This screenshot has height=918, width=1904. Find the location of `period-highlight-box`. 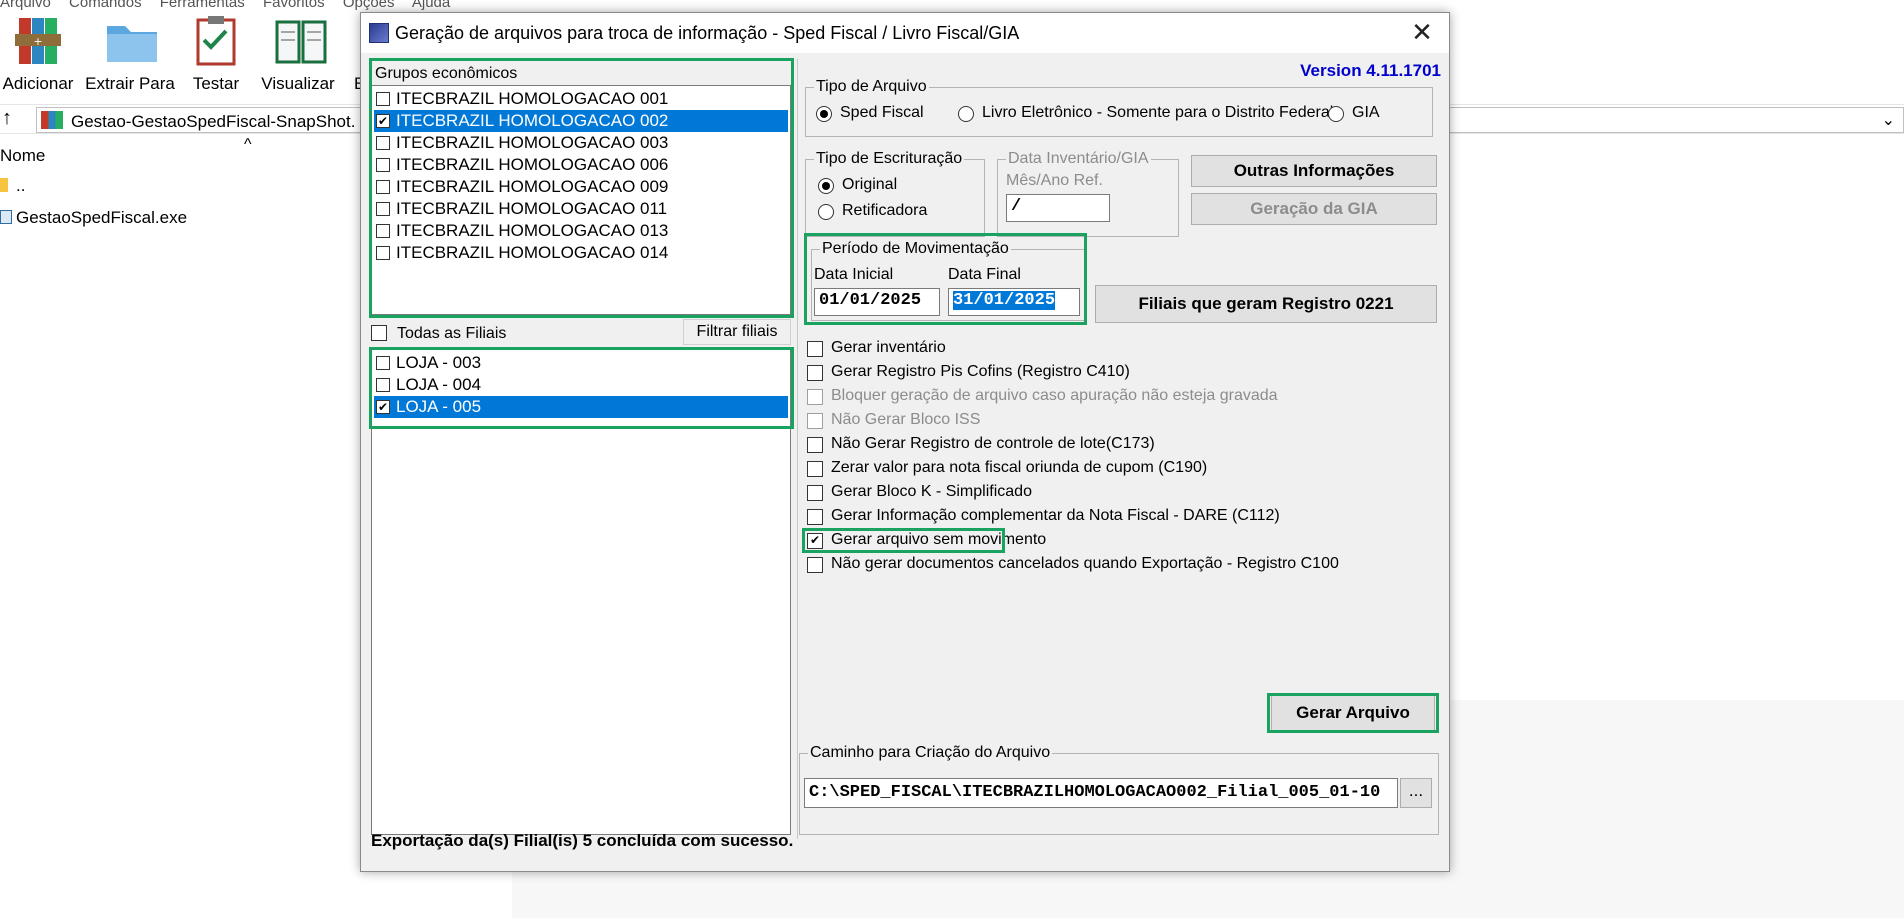

period-highlight-box is located at coordinates (945, 279).